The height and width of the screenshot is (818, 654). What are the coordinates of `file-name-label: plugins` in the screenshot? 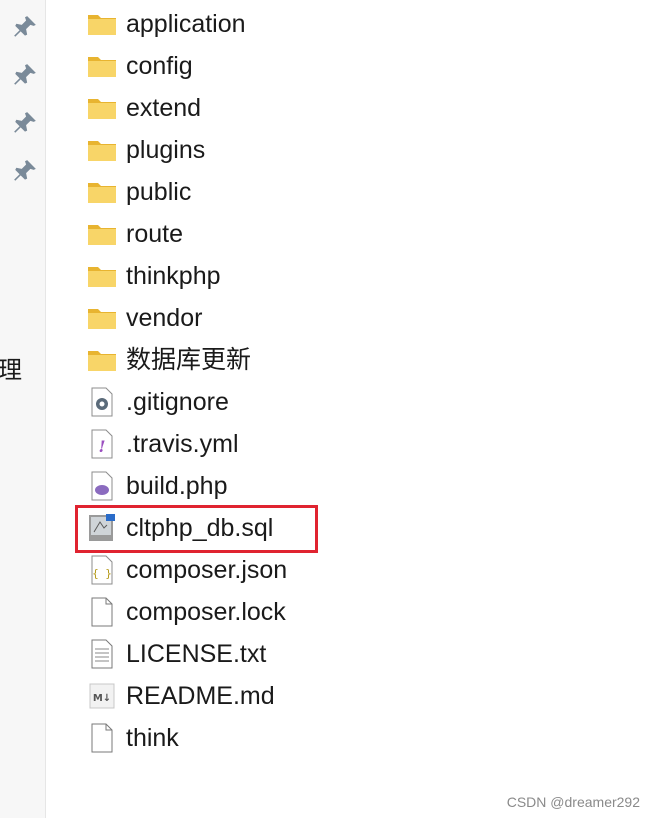 It's located at (166, 150).